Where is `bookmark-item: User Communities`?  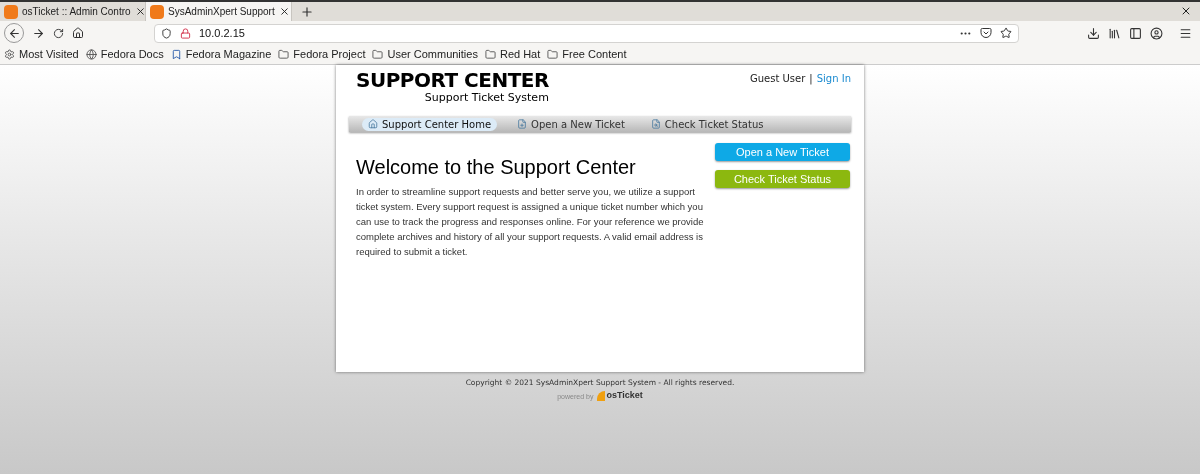
bookmark-item: User Communities is located at coordinates (425, 54).